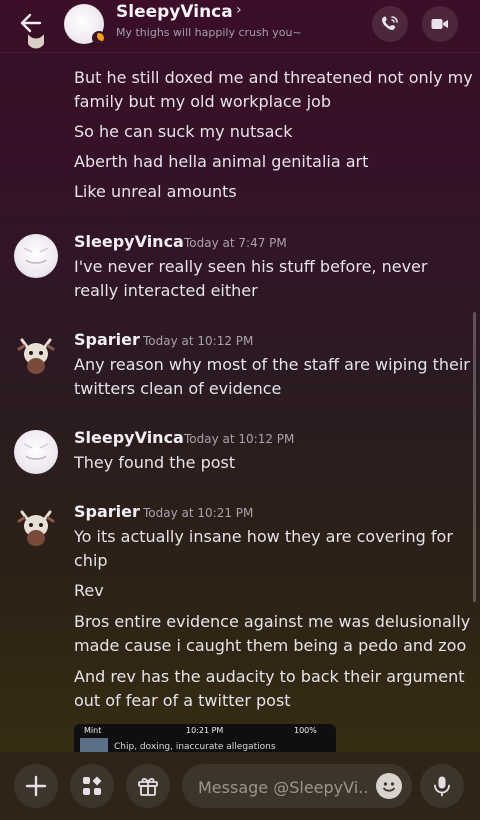 The image size is (480, 820). I want to click on message-text: So he can suck my nutsack, so click(183, 131).